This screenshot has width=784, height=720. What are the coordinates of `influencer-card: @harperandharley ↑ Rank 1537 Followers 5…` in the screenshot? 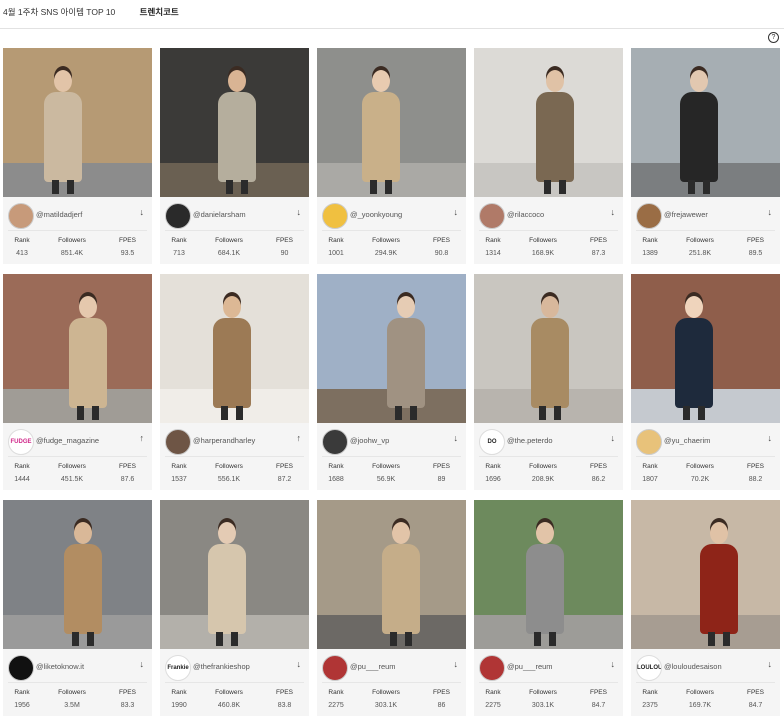 It's located at (234, 382).